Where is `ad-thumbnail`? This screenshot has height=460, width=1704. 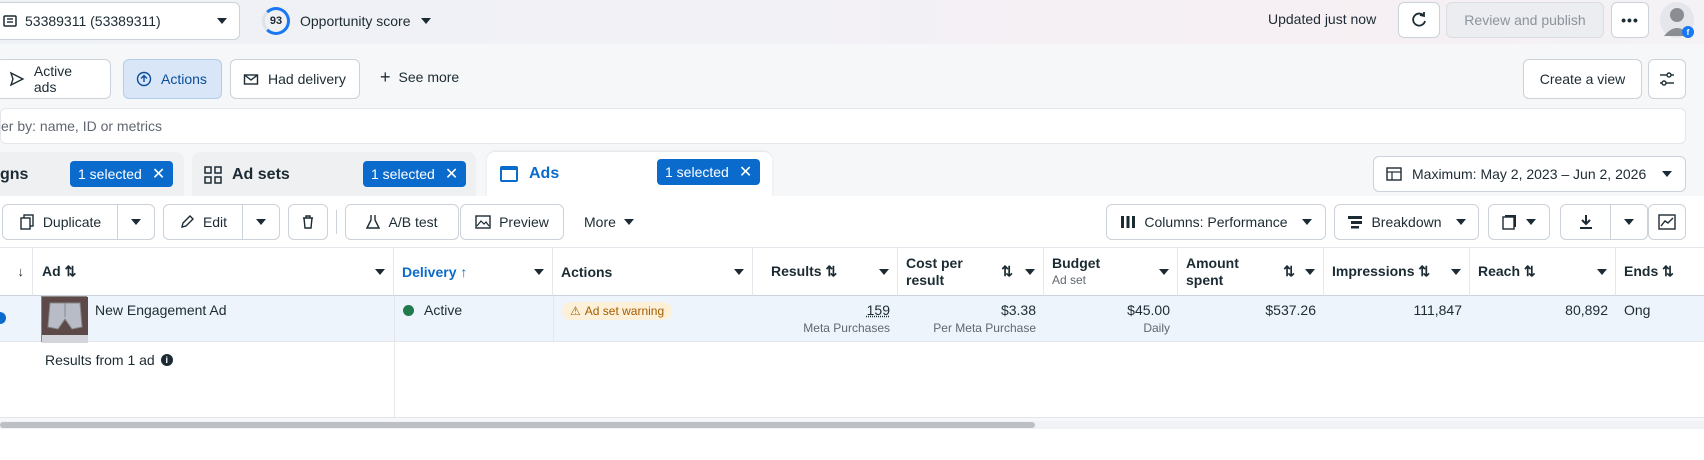
ad-thumbnail is located at coordinates (64, 319).